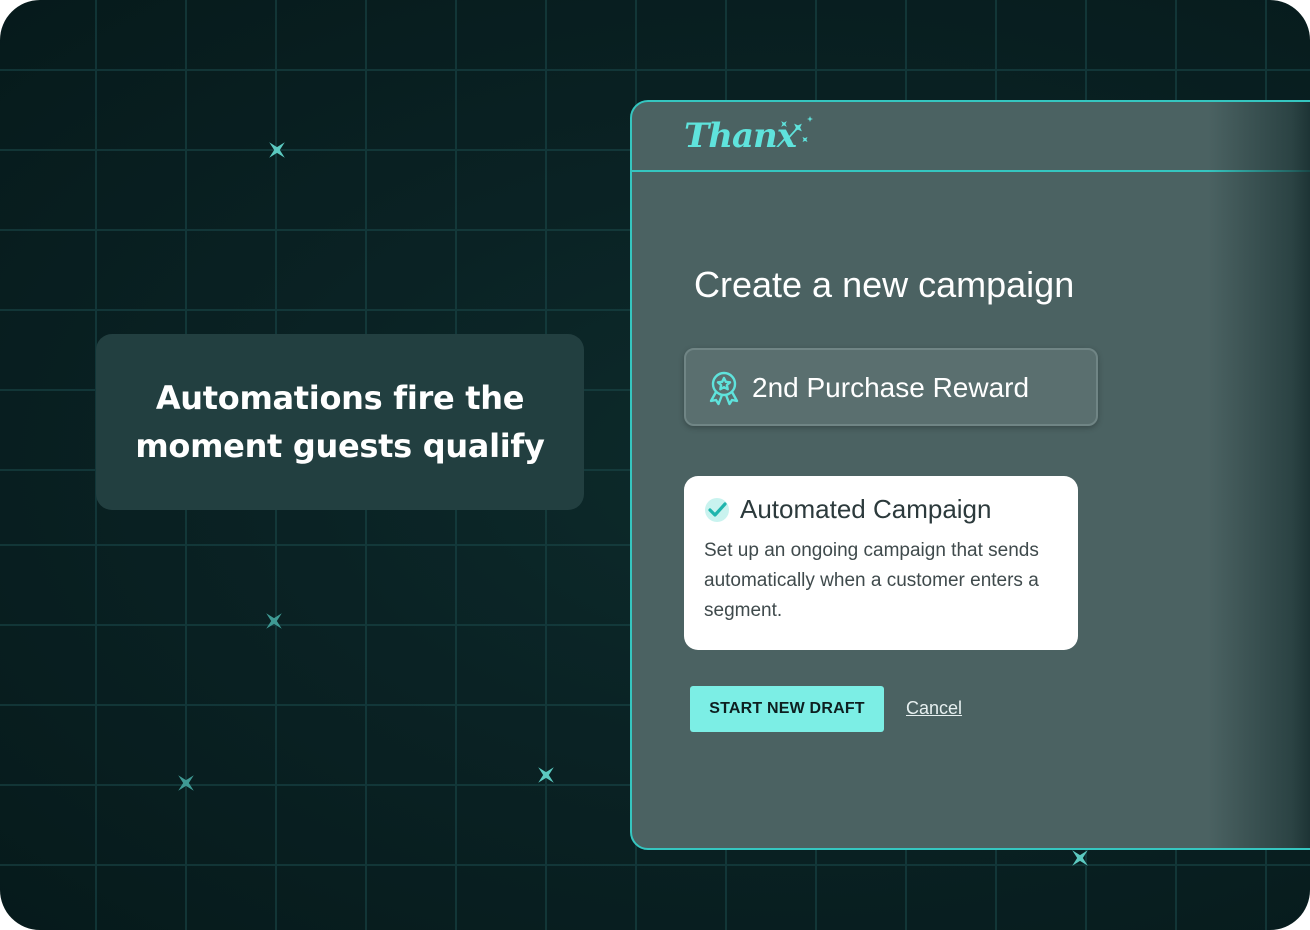 The width and height of the screenshot is (1310, 930). What do you see at coordinates (934, 708) in the screenshot?
I see `cancel-link: Cancel` at bounding box center [934, 708].